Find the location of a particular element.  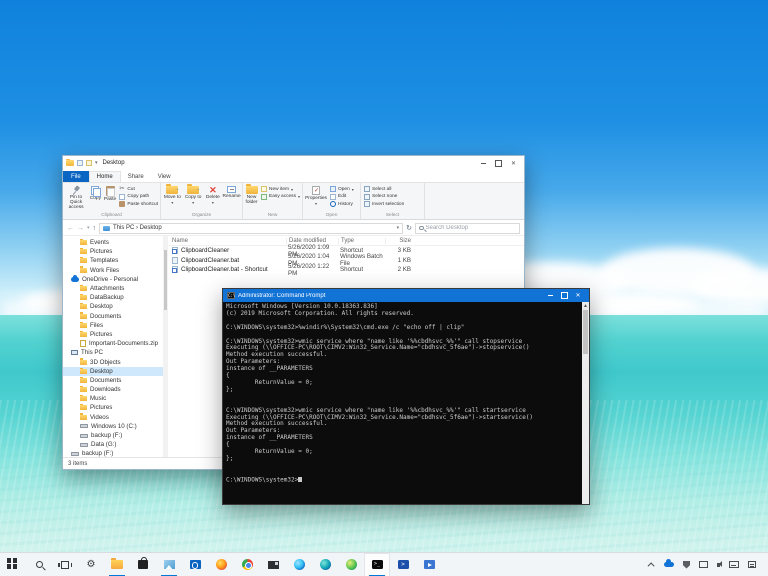

security-shield-icon is located at coordinates (686, 564).